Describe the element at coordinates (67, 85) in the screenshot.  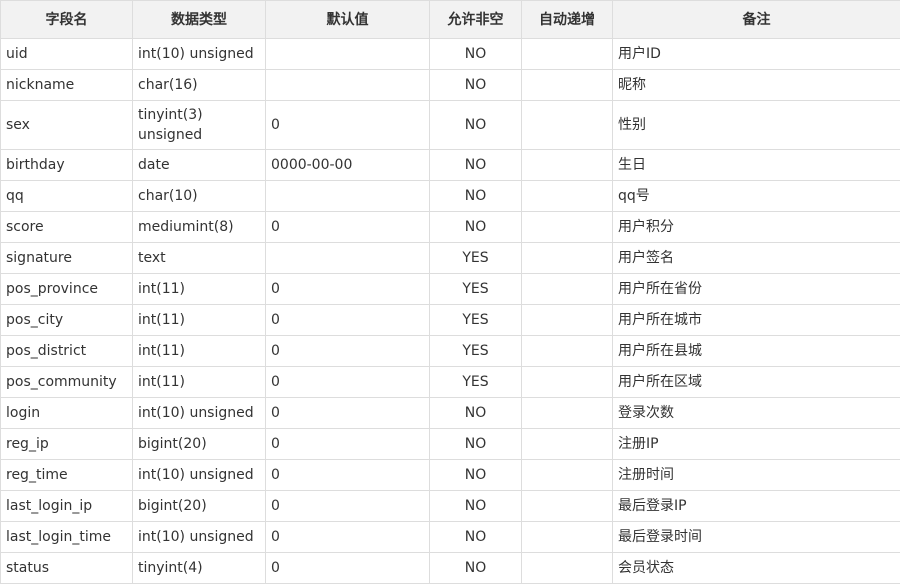
I see `field-name-cell: nickname` at that location.